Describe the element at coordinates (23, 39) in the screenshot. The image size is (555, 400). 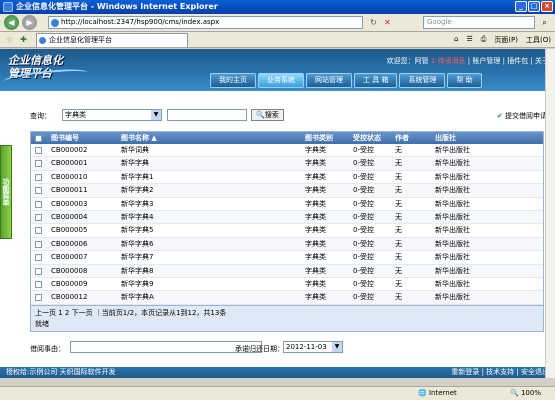
I see `add-favorite-icon: ✚` at that location.